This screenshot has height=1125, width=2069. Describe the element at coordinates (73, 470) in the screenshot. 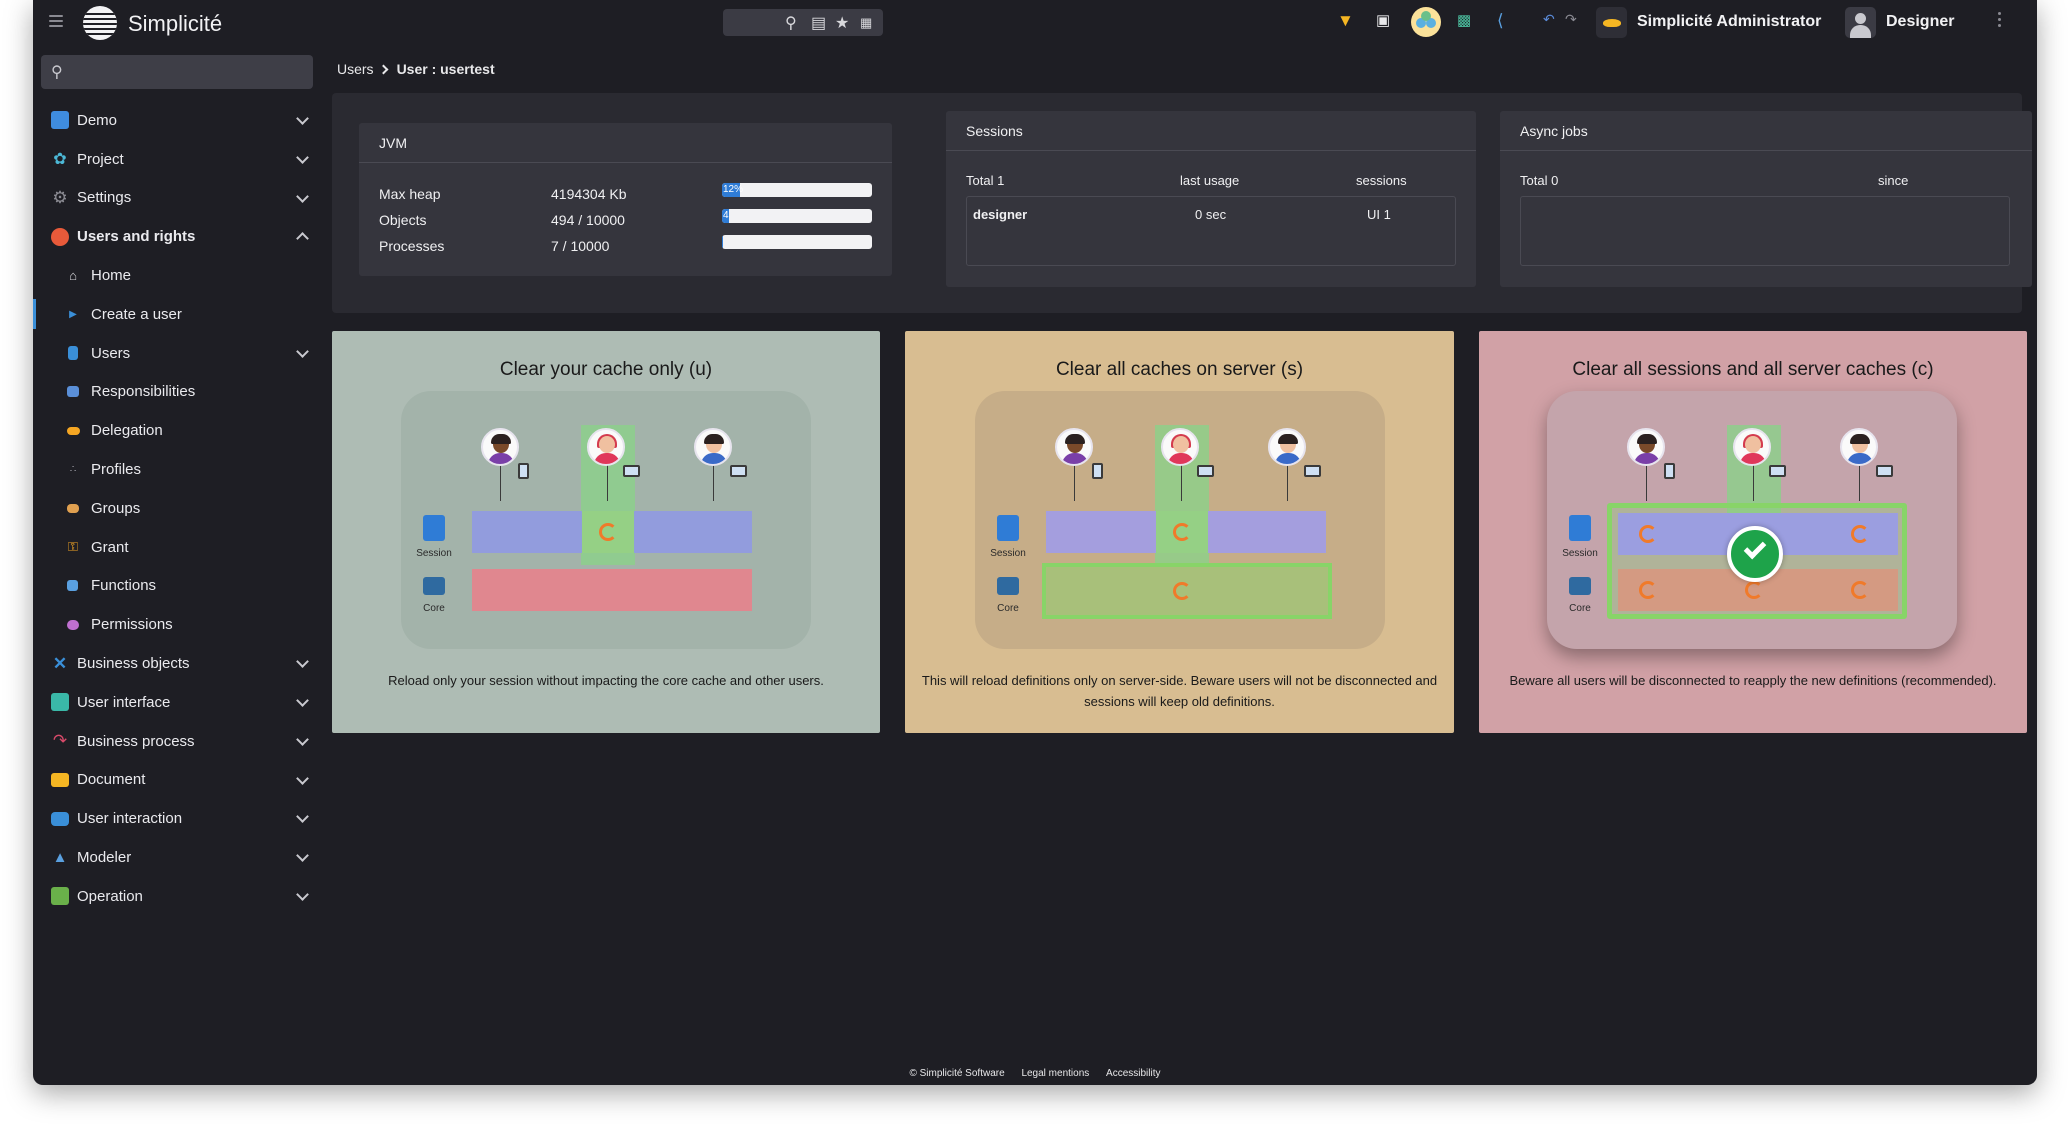

I see `profiles-icon: ∴` at that location.